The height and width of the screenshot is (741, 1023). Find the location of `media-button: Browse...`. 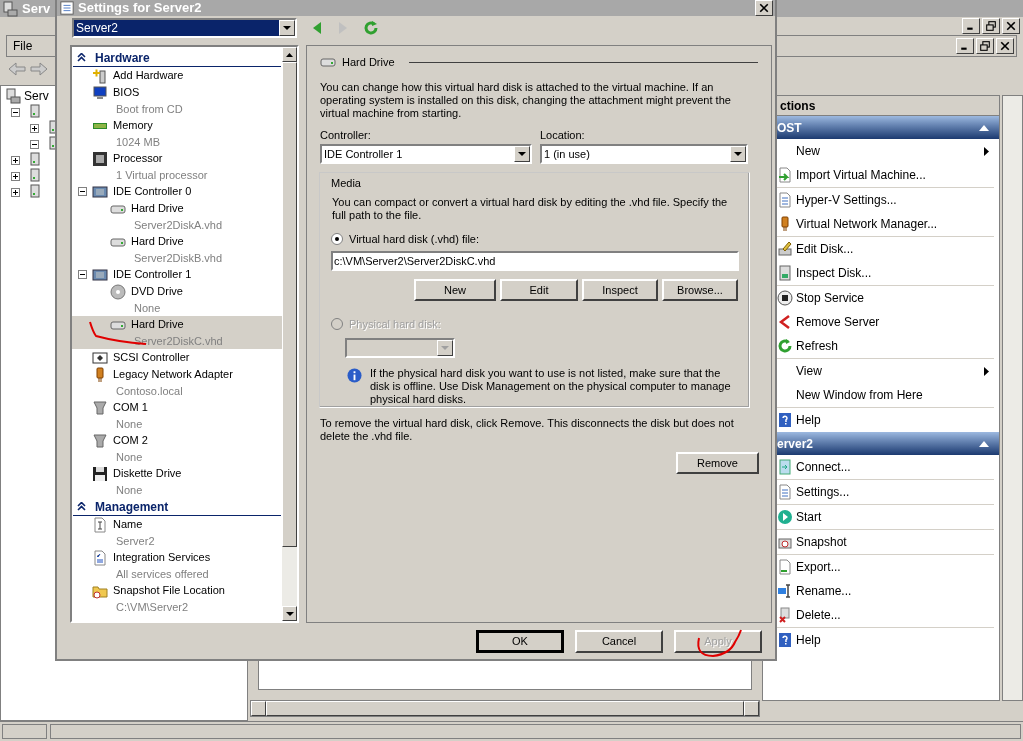

media-button: Browse... is located at coordinates (700, 290).